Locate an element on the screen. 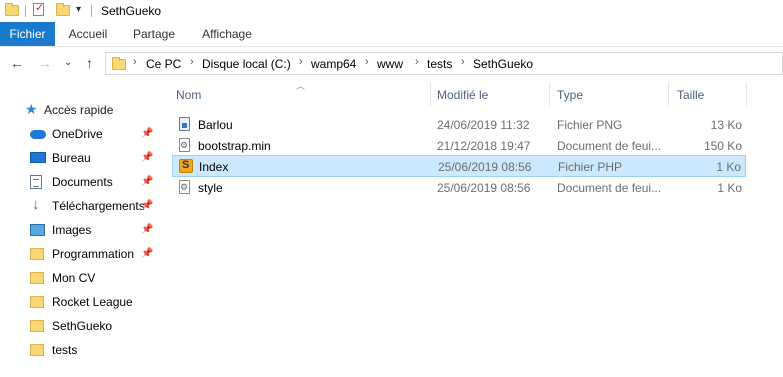  nav-item-mon-cv: Mon CV is located at coordinates (91, 278).